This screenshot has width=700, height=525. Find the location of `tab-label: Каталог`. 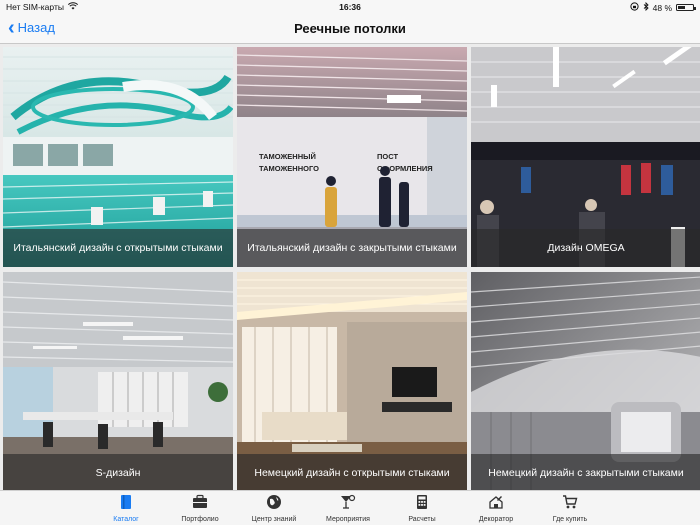

tab-label: Каталог is located at coordinates (126, 519).